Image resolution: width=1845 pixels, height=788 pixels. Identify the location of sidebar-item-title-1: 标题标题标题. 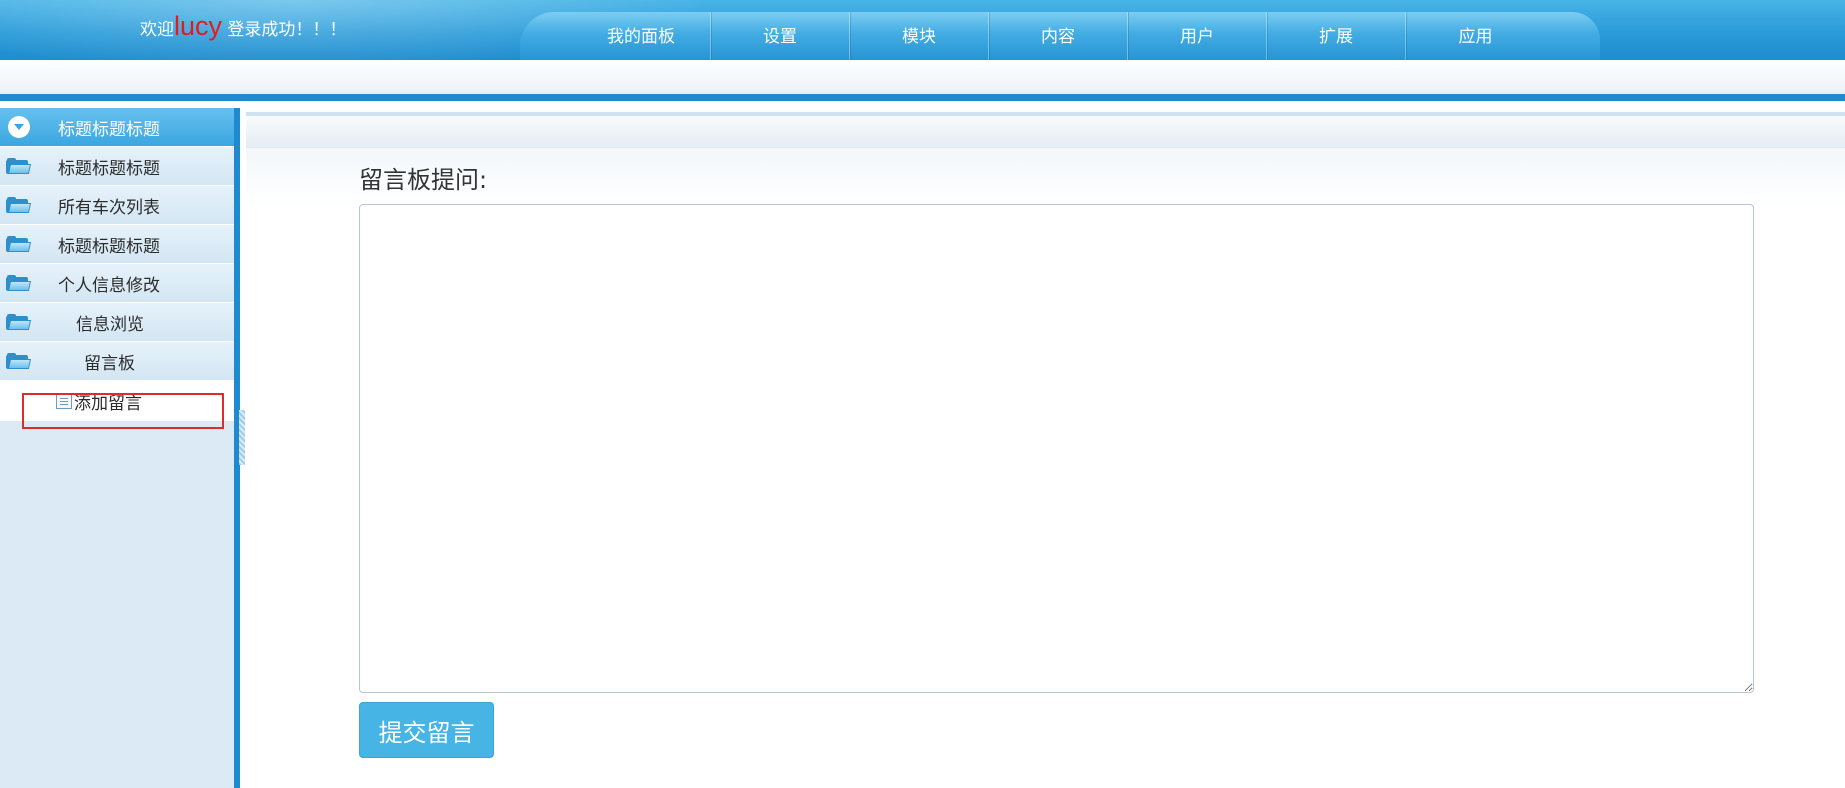
(117, 166).